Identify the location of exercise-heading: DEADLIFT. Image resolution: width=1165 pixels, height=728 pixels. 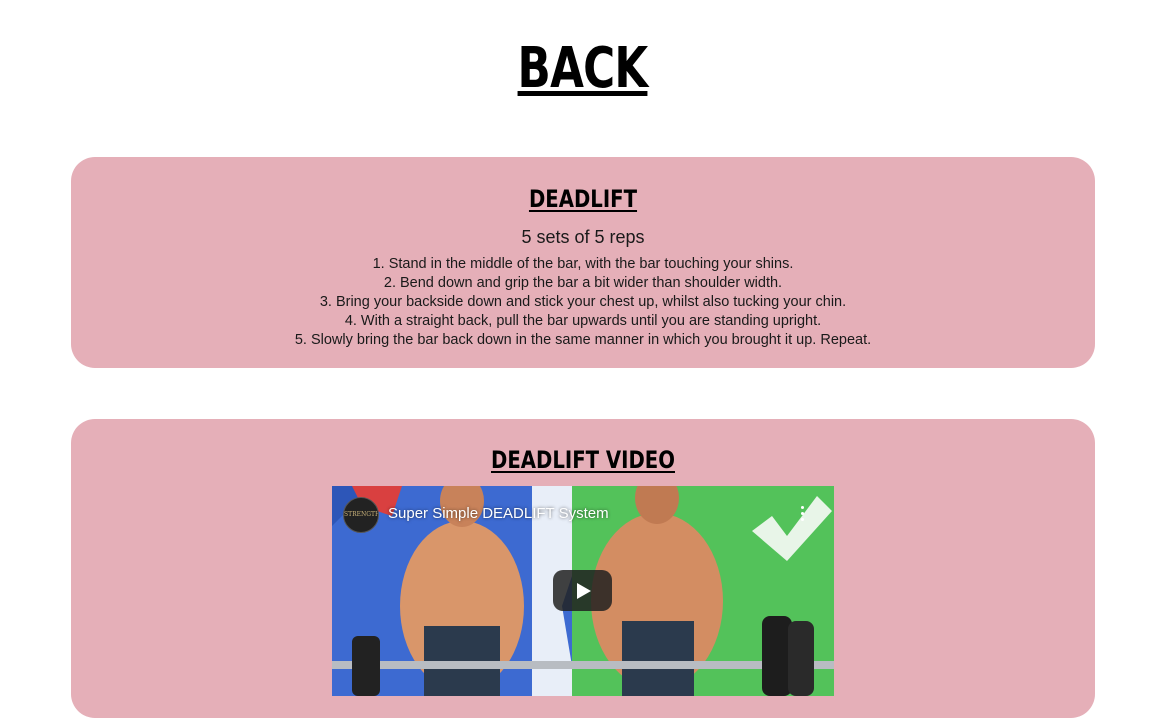
(583, 199).